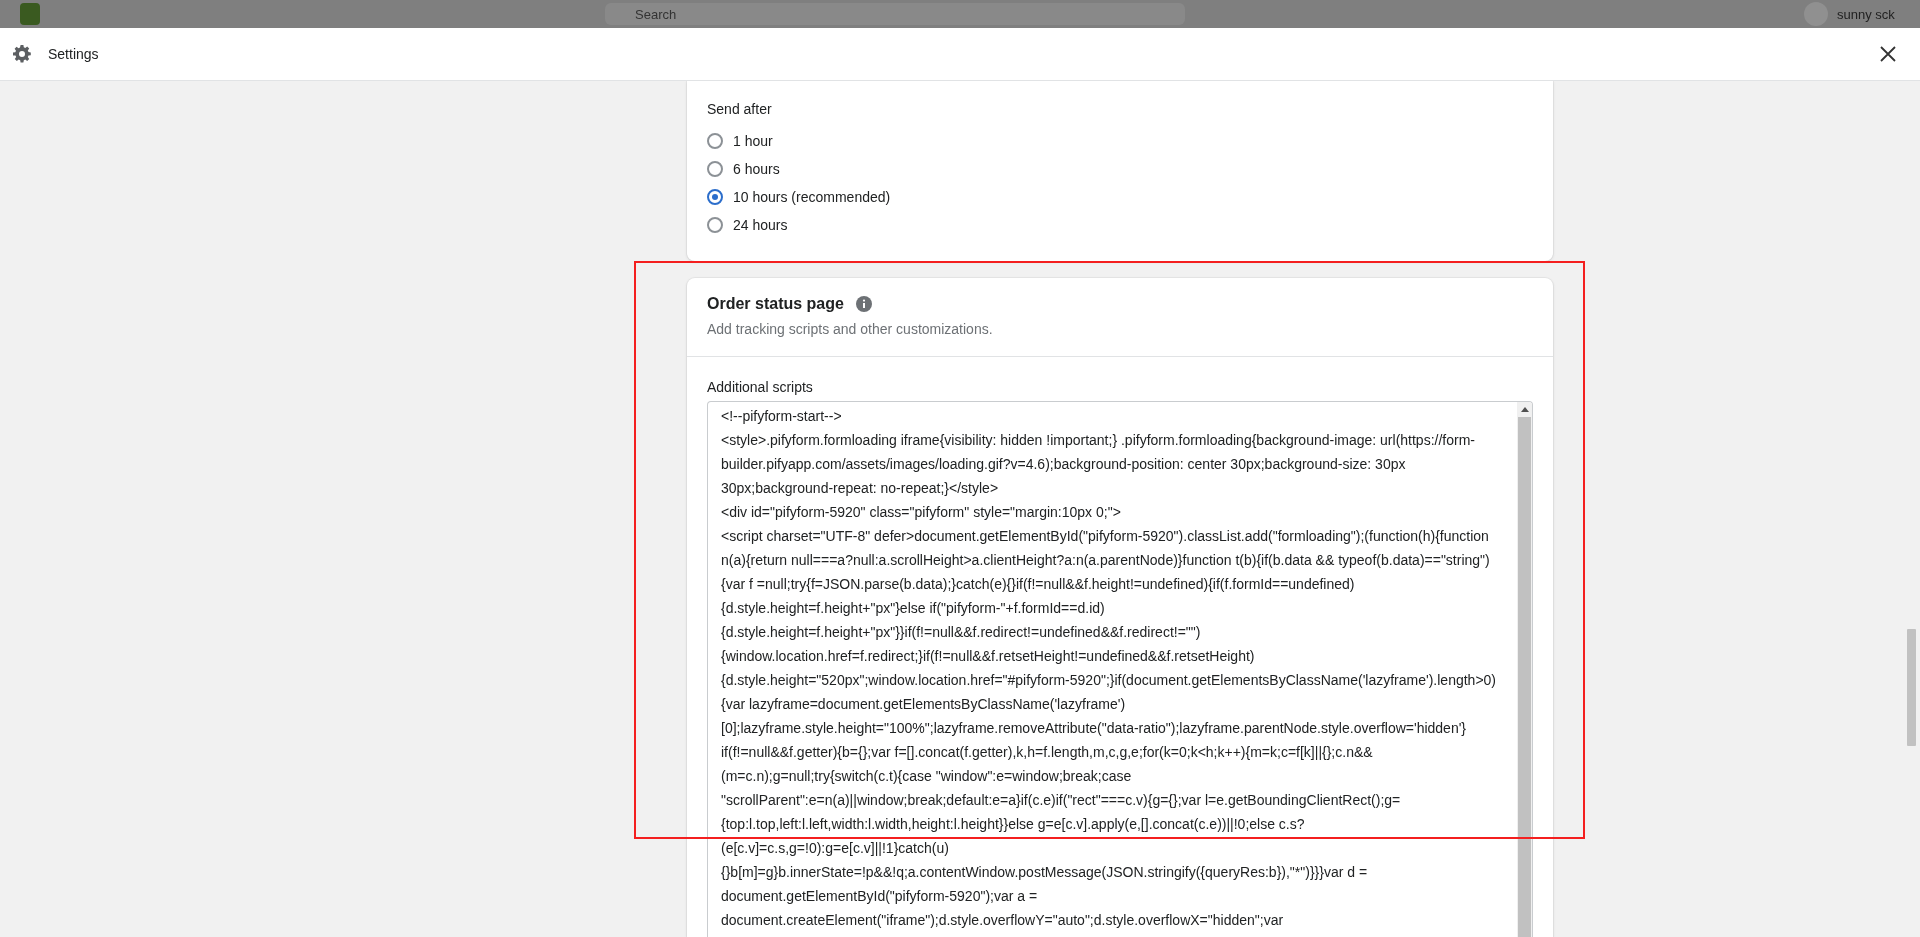  What do you see at coordinates (30, 14) in the screenshot?
I see `logo-icon` at bounding box center [30, 14].